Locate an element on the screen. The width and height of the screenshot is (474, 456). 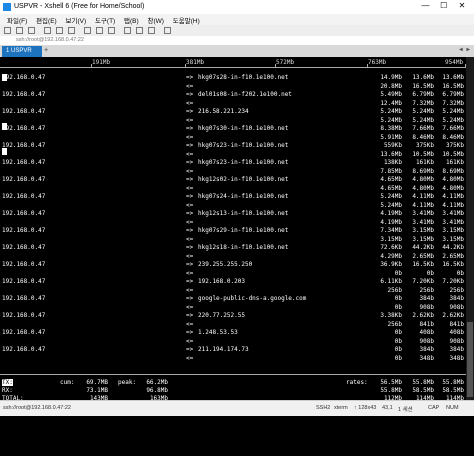
rx-row: RX: 73.1MB 96.8Mb 55.8Mb 58.5Mb 58.5Mb is located at coordinates (233, 390).